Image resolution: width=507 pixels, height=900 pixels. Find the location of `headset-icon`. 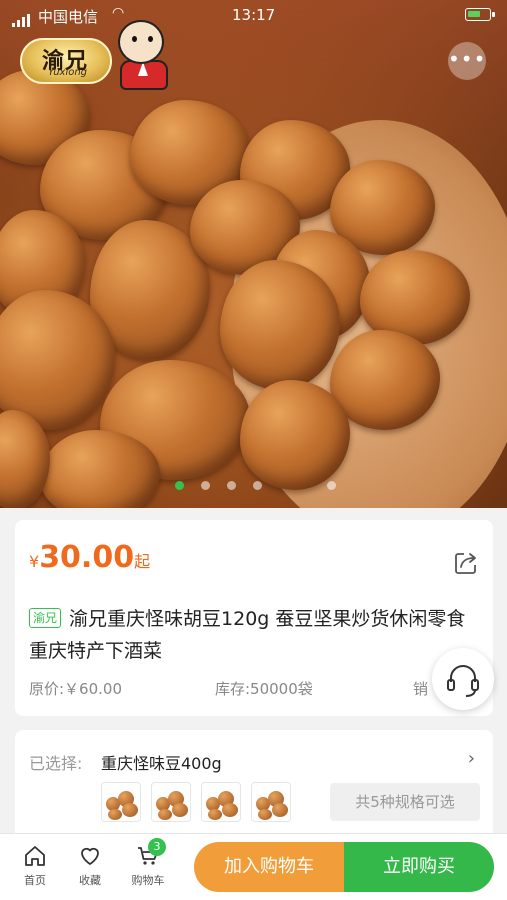

headset-icon is located at coordinates (463, 681).